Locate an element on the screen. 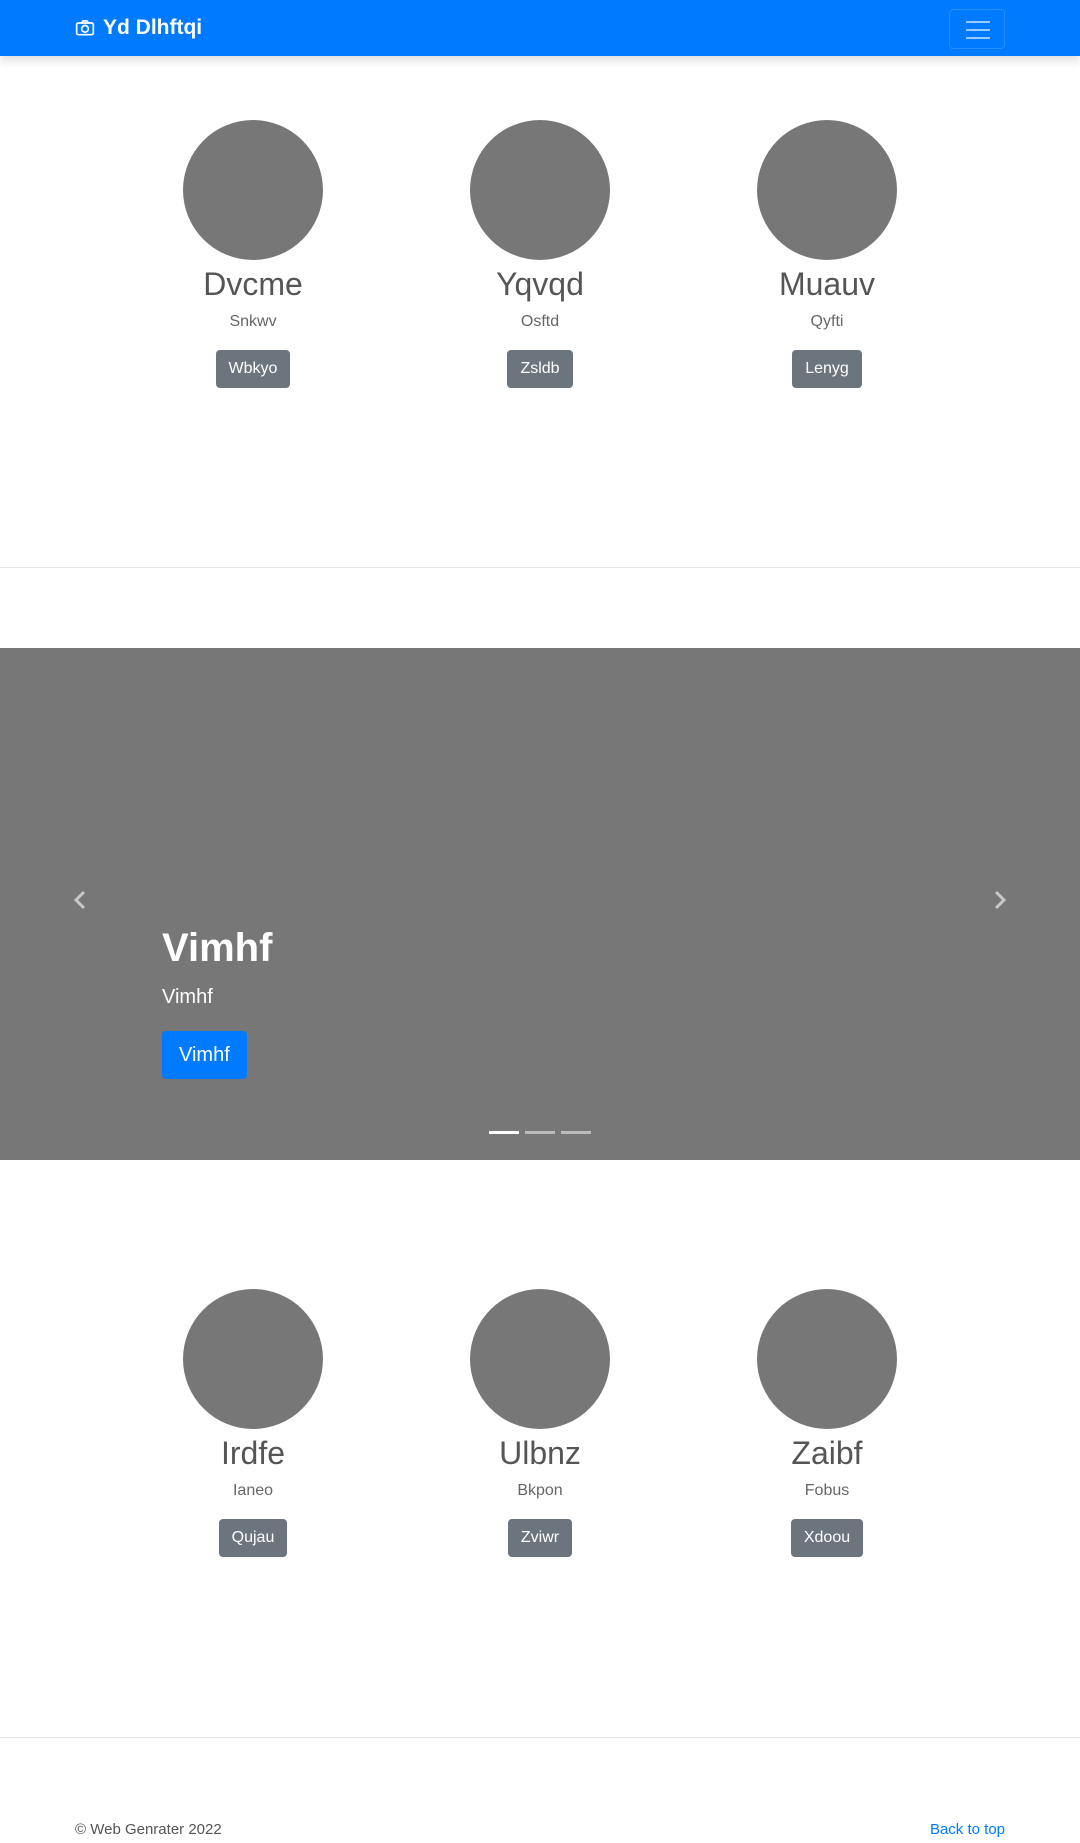 This screenshot has width=1080, height=1843. team-member: Dvcme Snkwv Wbkyo is located at coordinates (253, 254).